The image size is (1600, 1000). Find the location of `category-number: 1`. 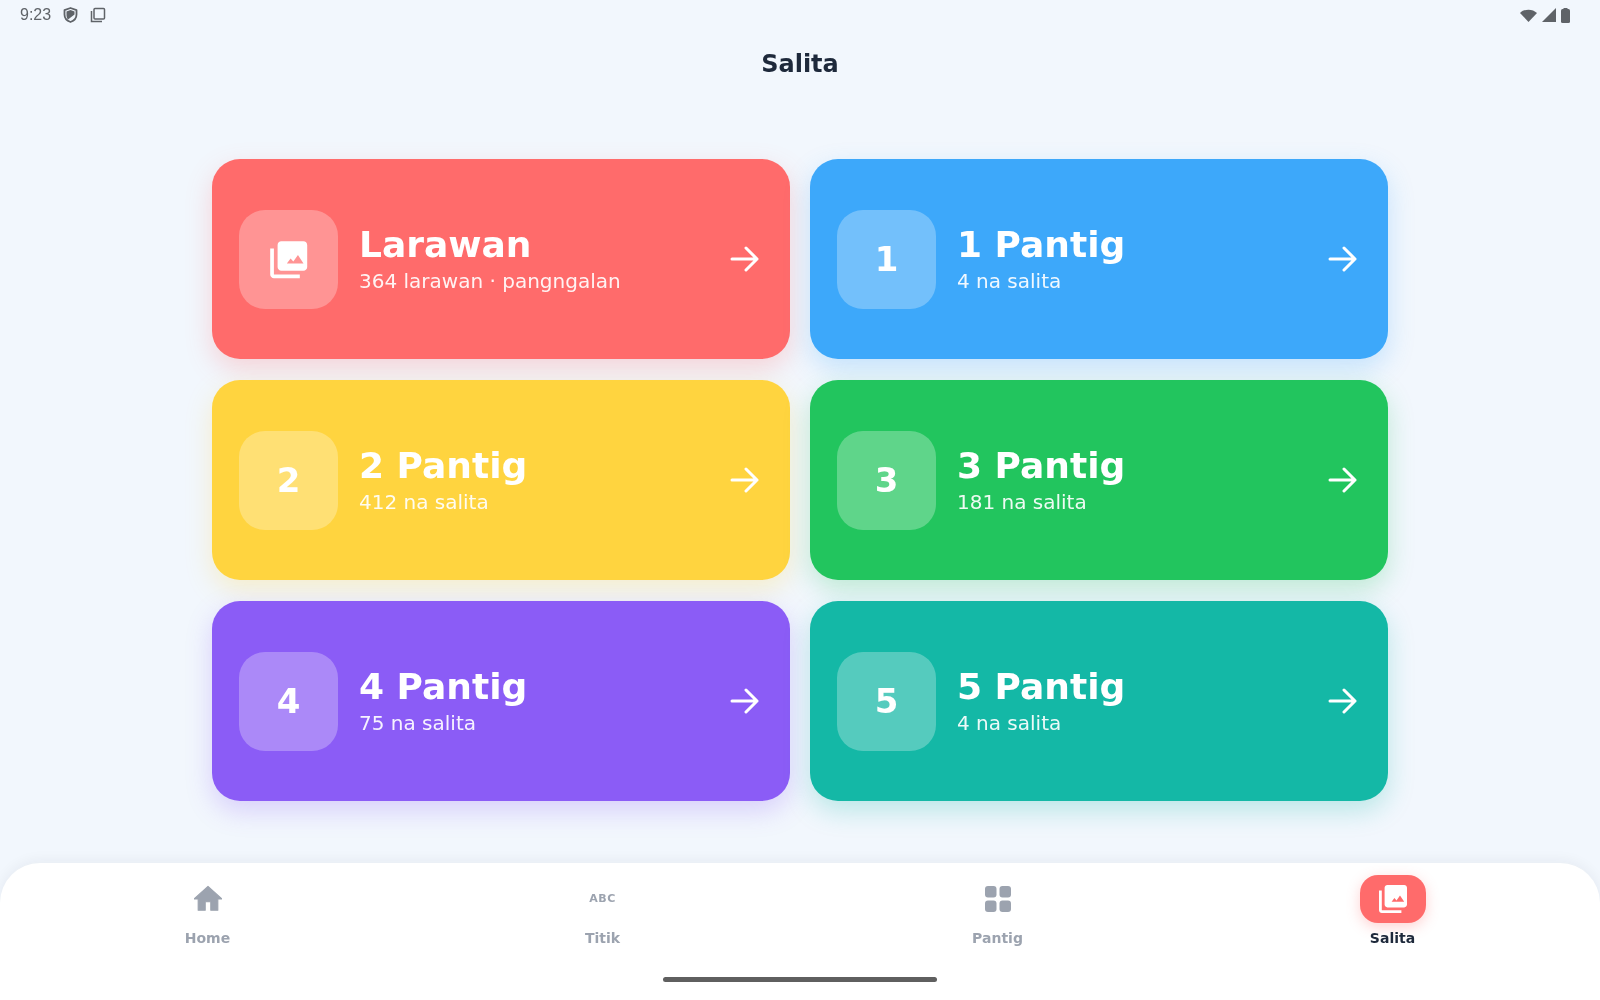

category-number: 1 is located at coordinates (886, 259).